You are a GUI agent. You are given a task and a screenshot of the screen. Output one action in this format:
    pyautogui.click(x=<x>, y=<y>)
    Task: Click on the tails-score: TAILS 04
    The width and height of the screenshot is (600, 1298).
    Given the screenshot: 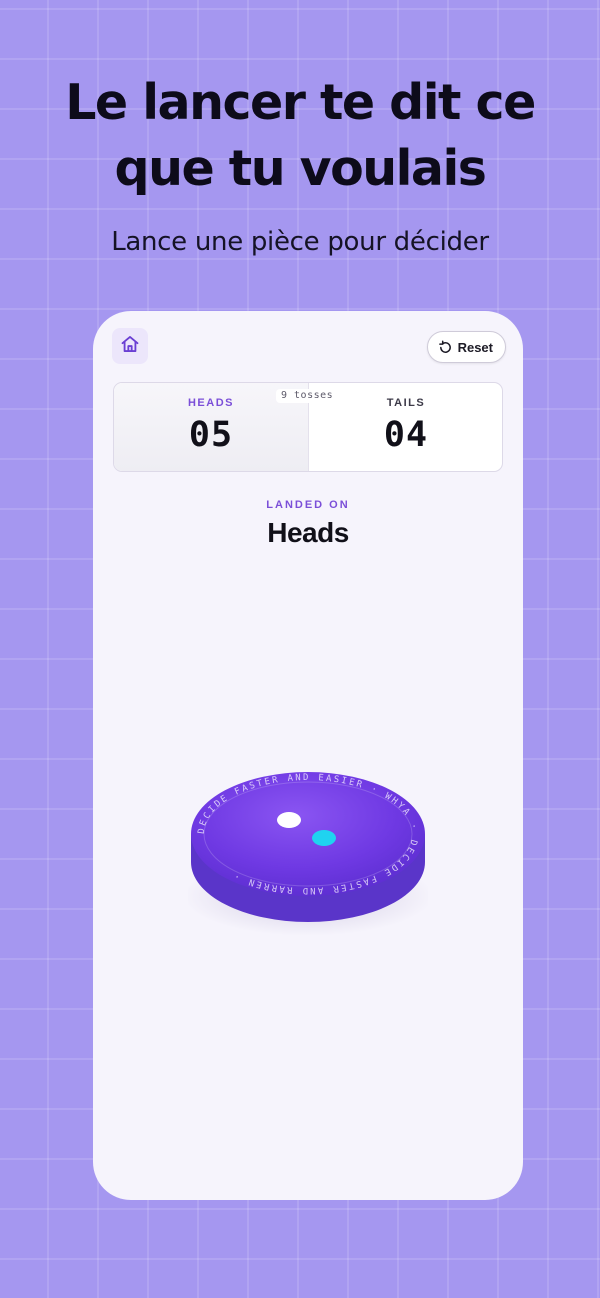 What is the action you would take?
    pyautogui.click(x=405, y=427)
    